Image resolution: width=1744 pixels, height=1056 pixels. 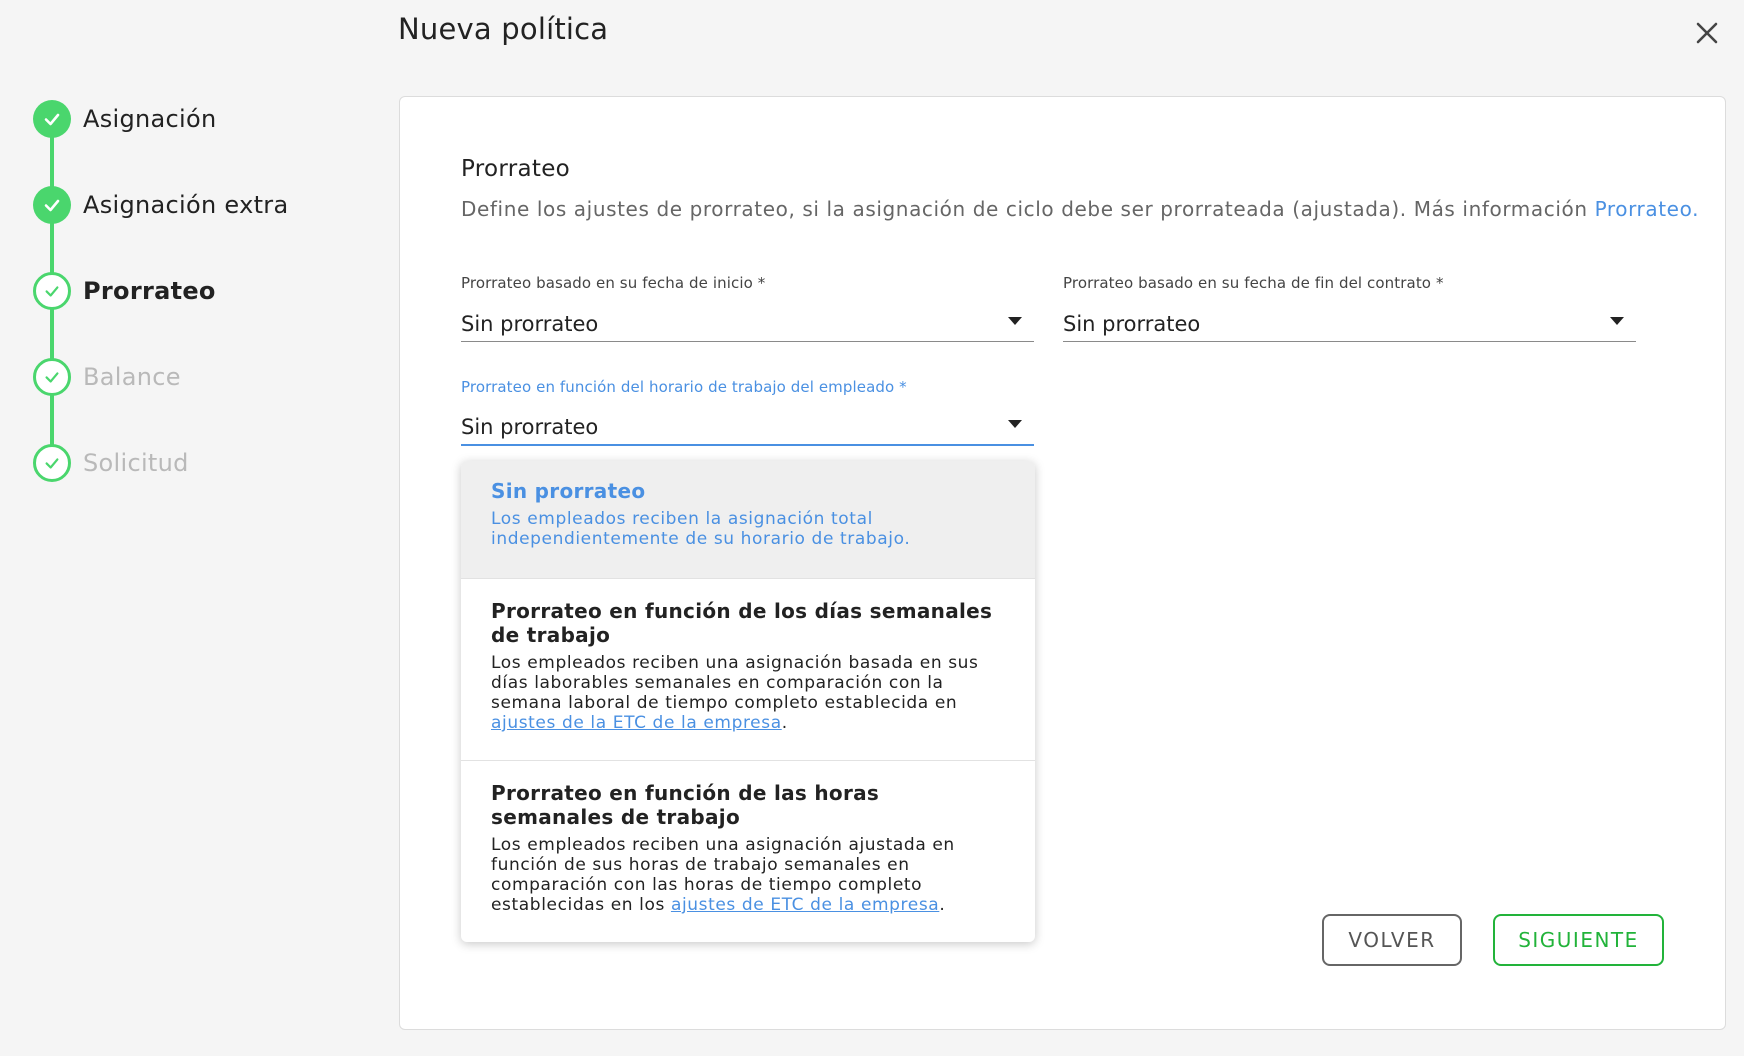 I want to click on step-label: Solicitud, so click(x=136, y=463).